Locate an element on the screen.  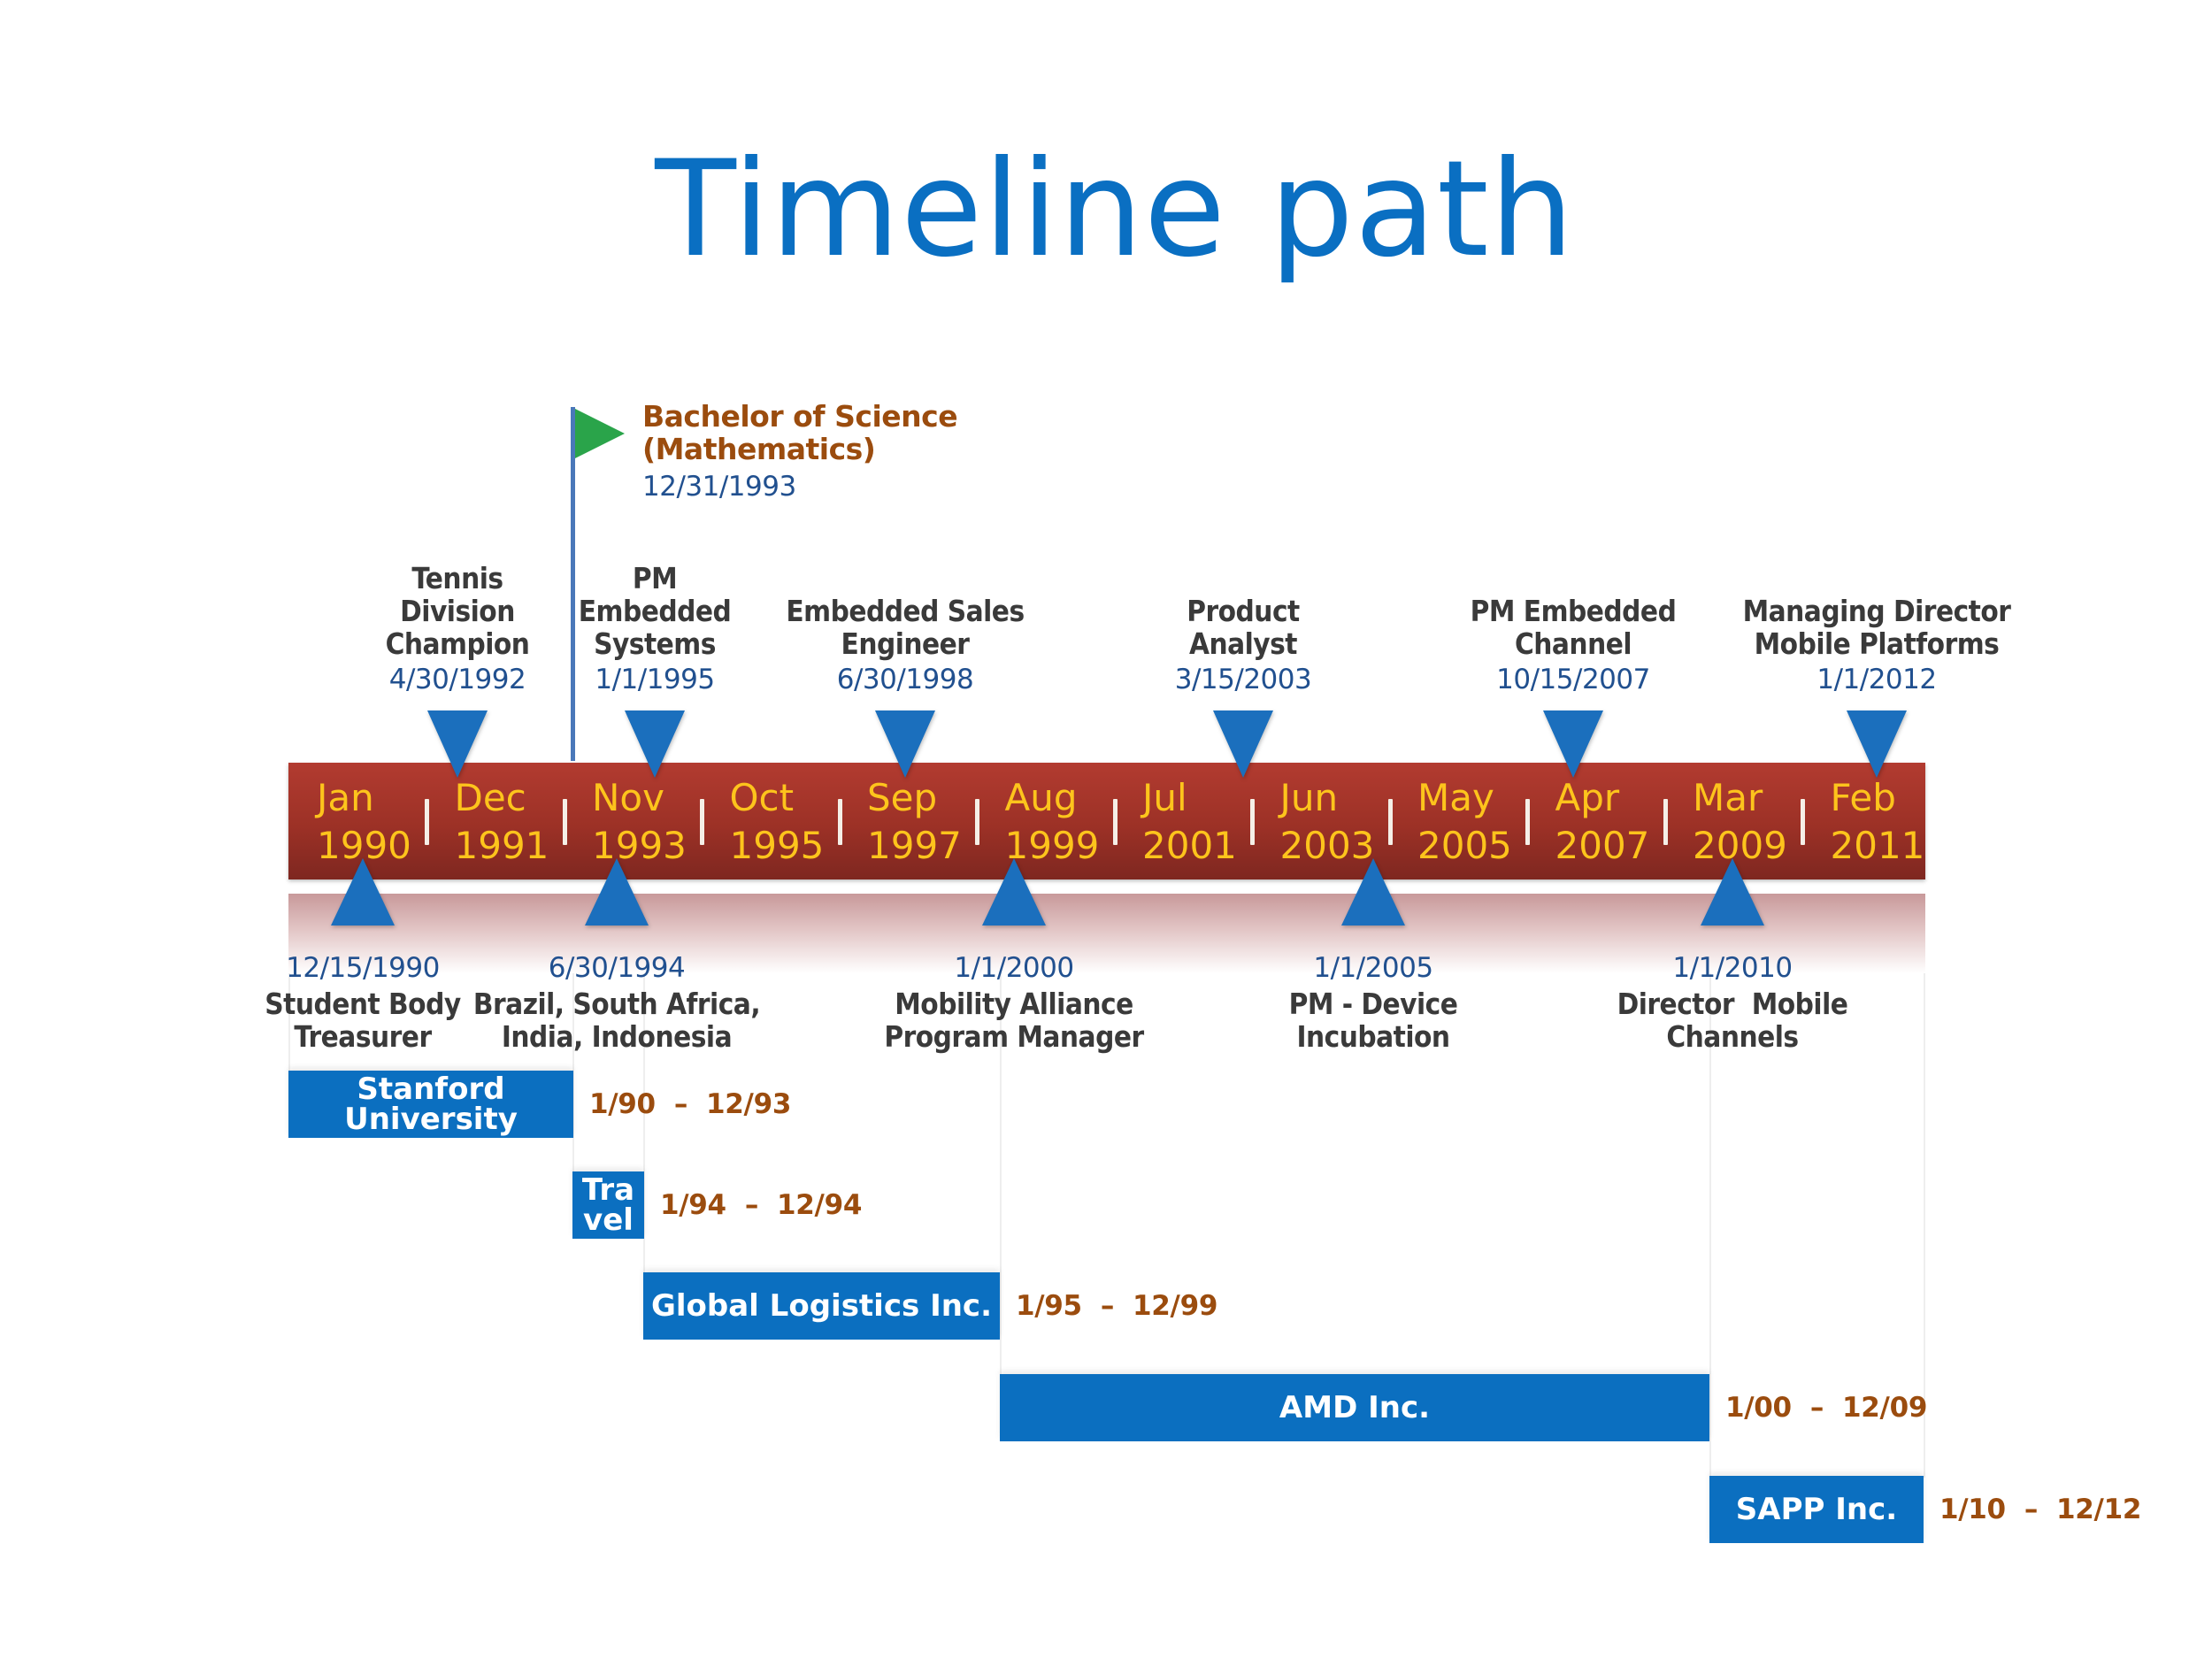
period-month: Aug is located at coordinates (1041, 798).